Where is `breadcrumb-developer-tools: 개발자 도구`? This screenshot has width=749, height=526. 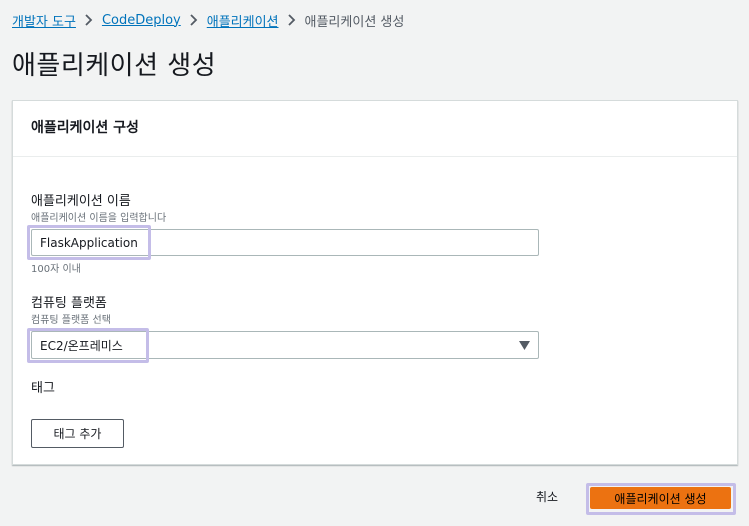 breadcrumb-developer-tools: 개발자 도구 is located at coordinates (44, 20).